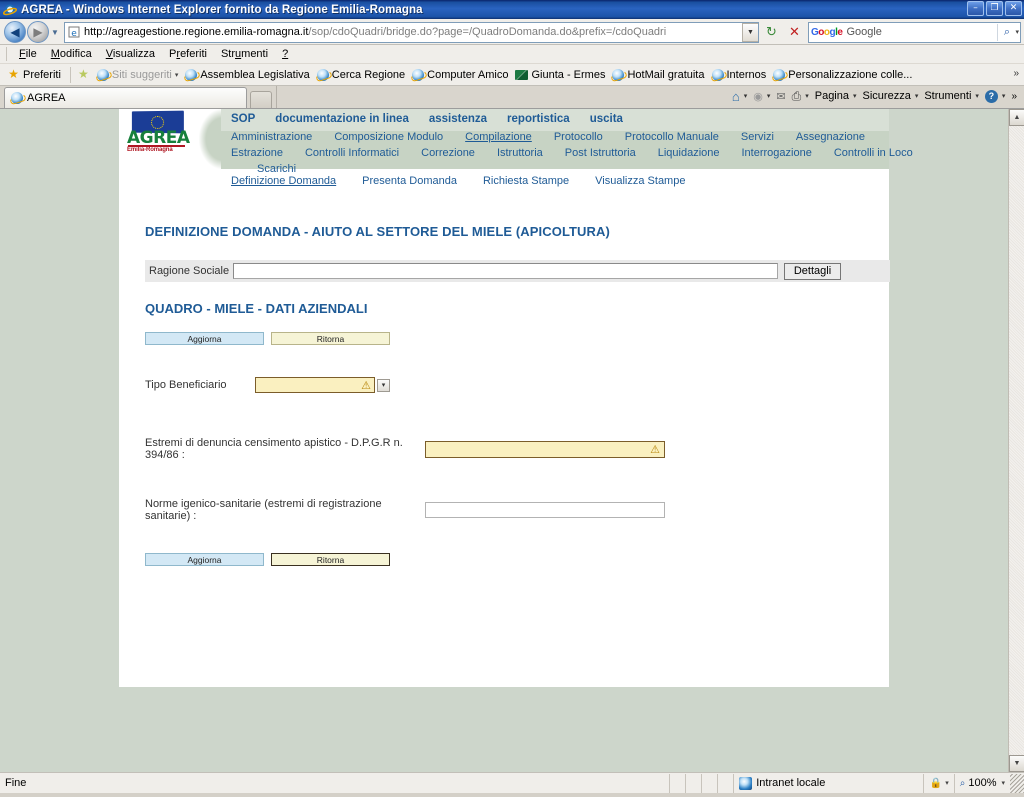  Describe the element at coordinates (994, 8) in the screenshot. I see `restore-icon: ❐` at that location.